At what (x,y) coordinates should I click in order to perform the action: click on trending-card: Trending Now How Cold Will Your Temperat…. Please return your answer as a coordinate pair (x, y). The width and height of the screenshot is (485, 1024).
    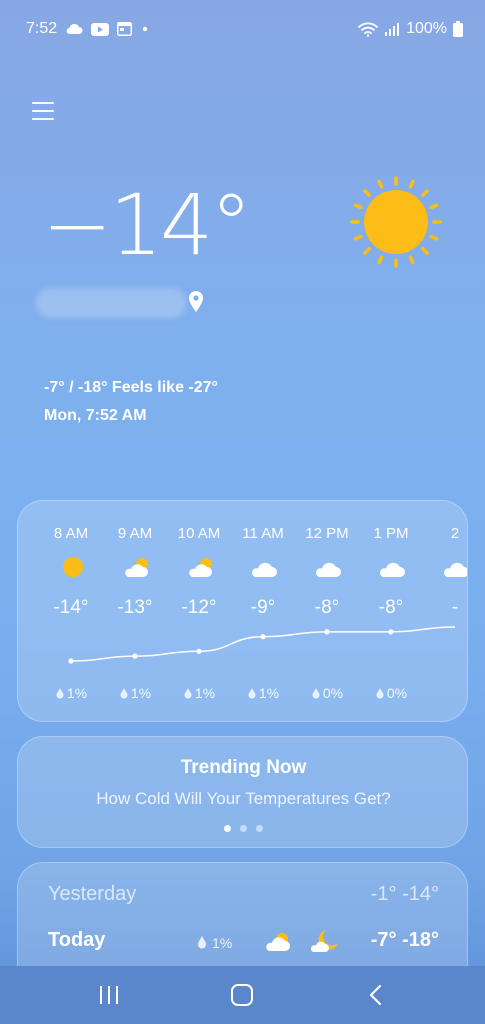
    Looking at the image, I should click on (242, 792).